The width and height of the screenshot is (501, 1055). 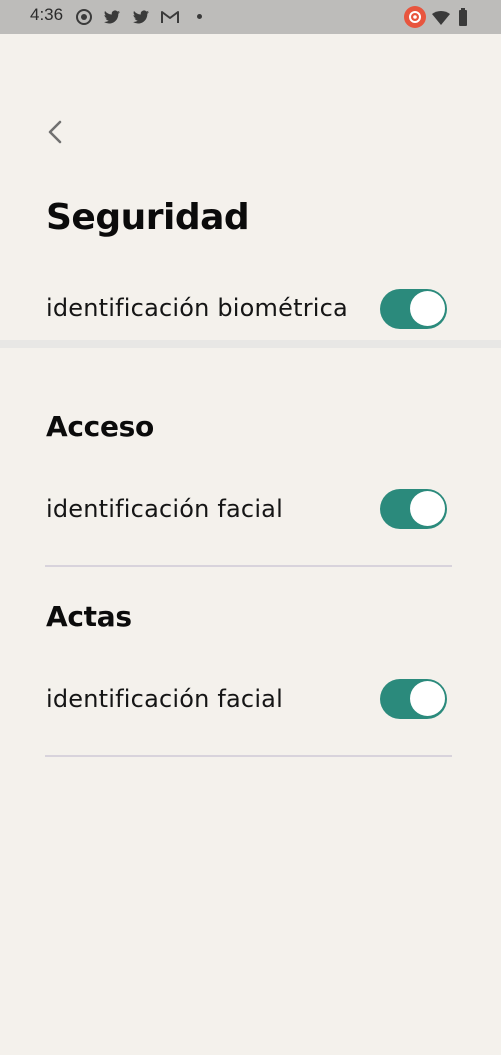 What do you see at coordinates (465, 17) in the screenshot?
I see `battery-icon` at bounding box center [465, 17].